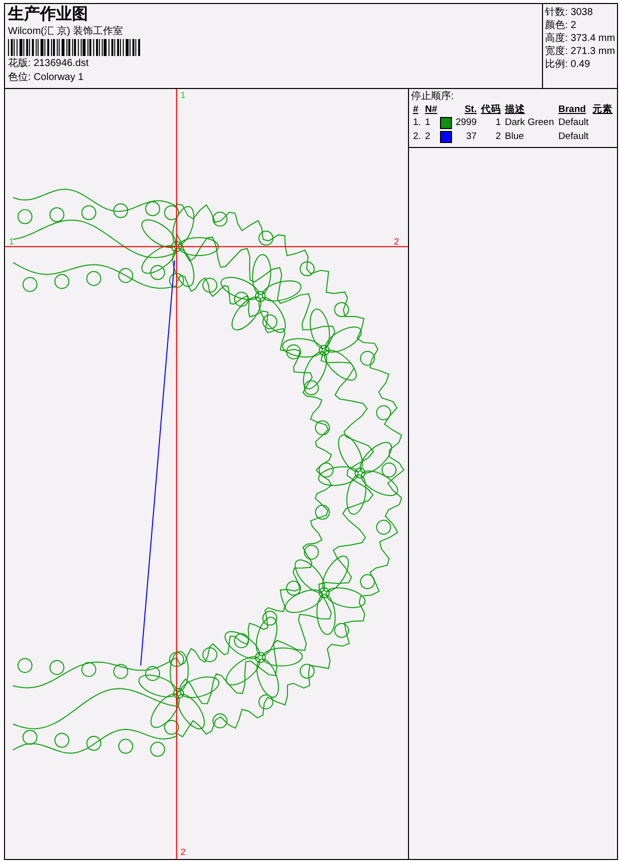 Image resolution: width=620 pixels, height=861 pixels. What do you see at coordinates (466, 123) in the screenshot?
I see `table-cell-text: 2999` at bounding box center [466, 123].